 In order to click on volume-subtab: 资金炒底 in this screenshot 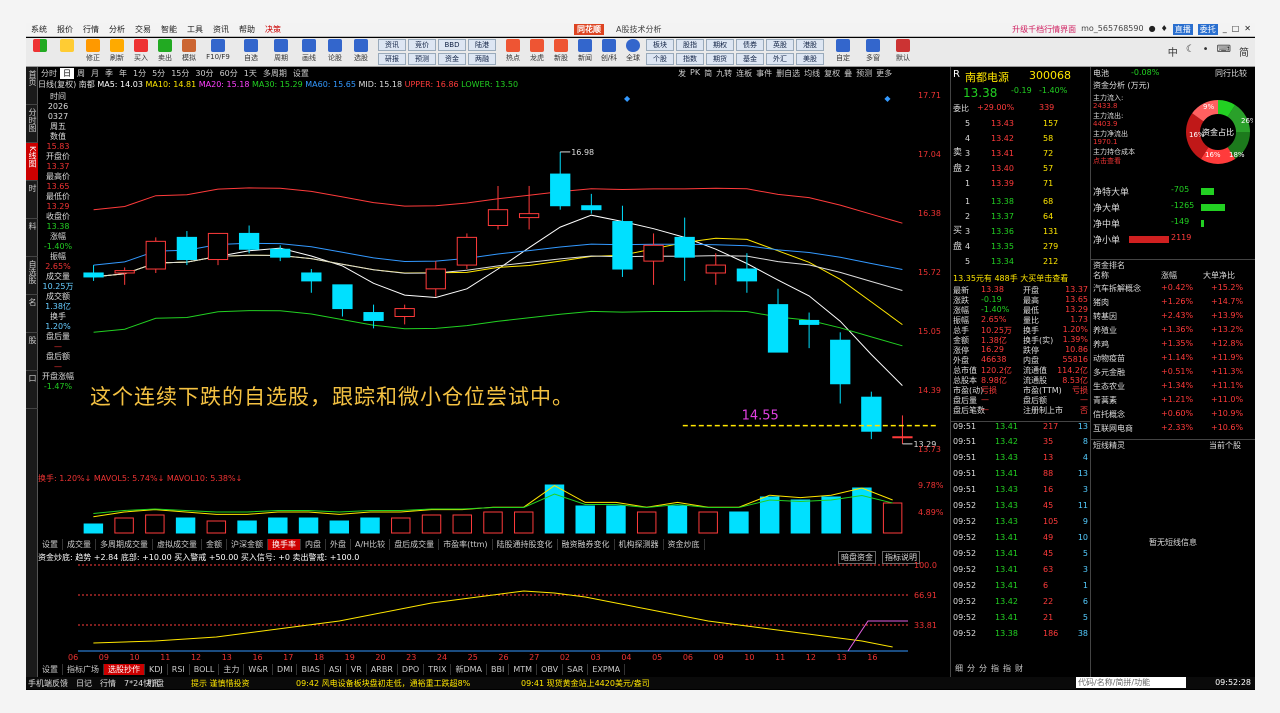, I will do `click(684, 544)`.